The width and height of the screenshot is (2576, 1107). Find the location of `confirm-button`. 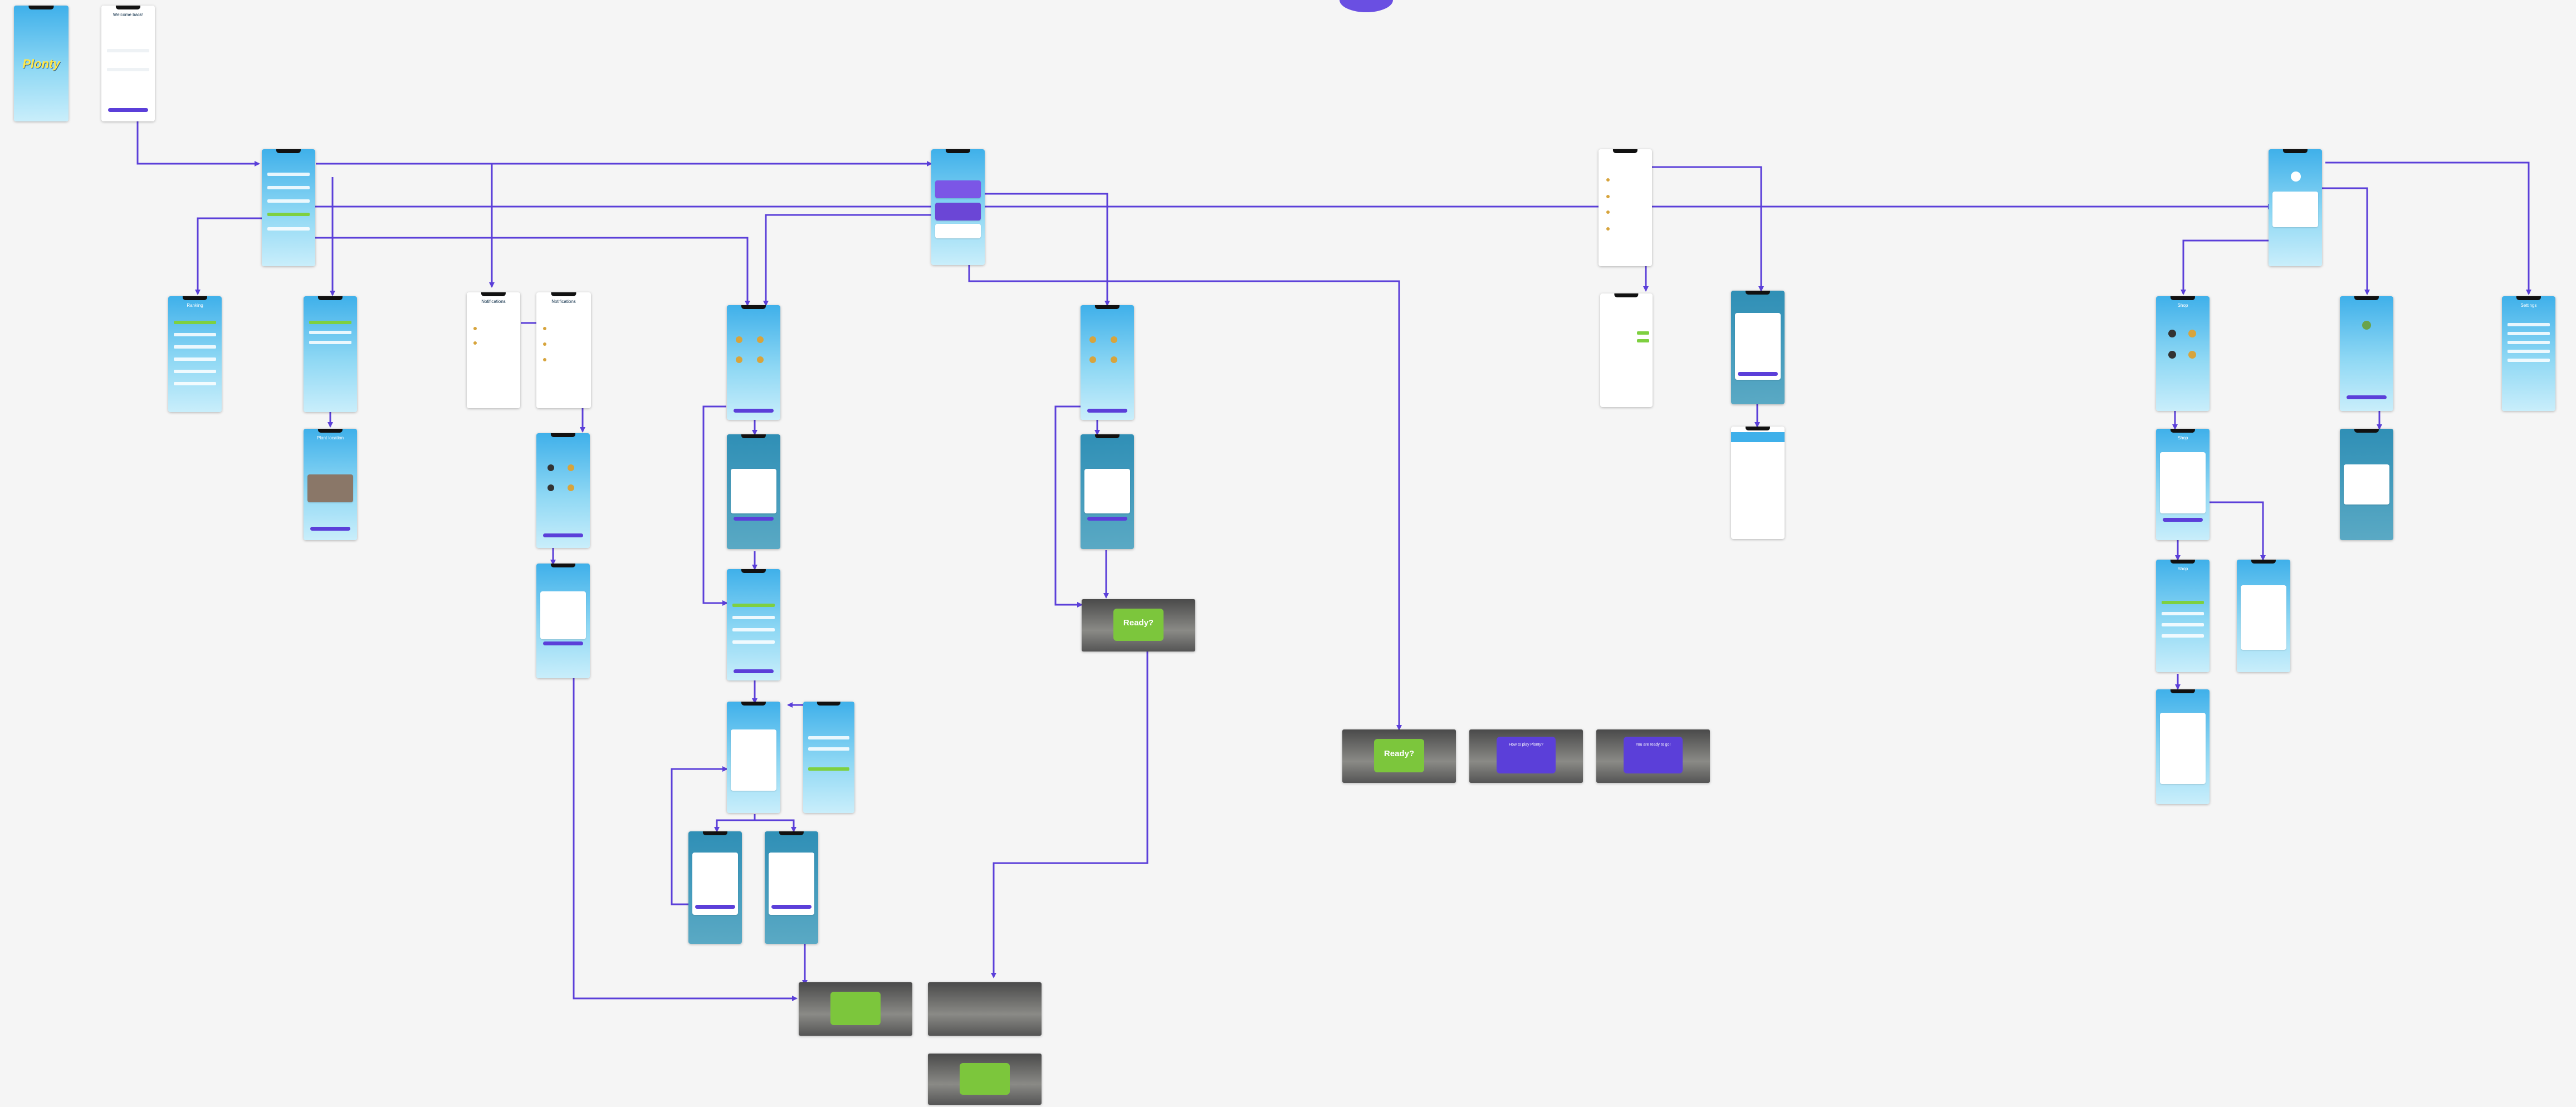

confirm-button is located at coordinates (330, 529).